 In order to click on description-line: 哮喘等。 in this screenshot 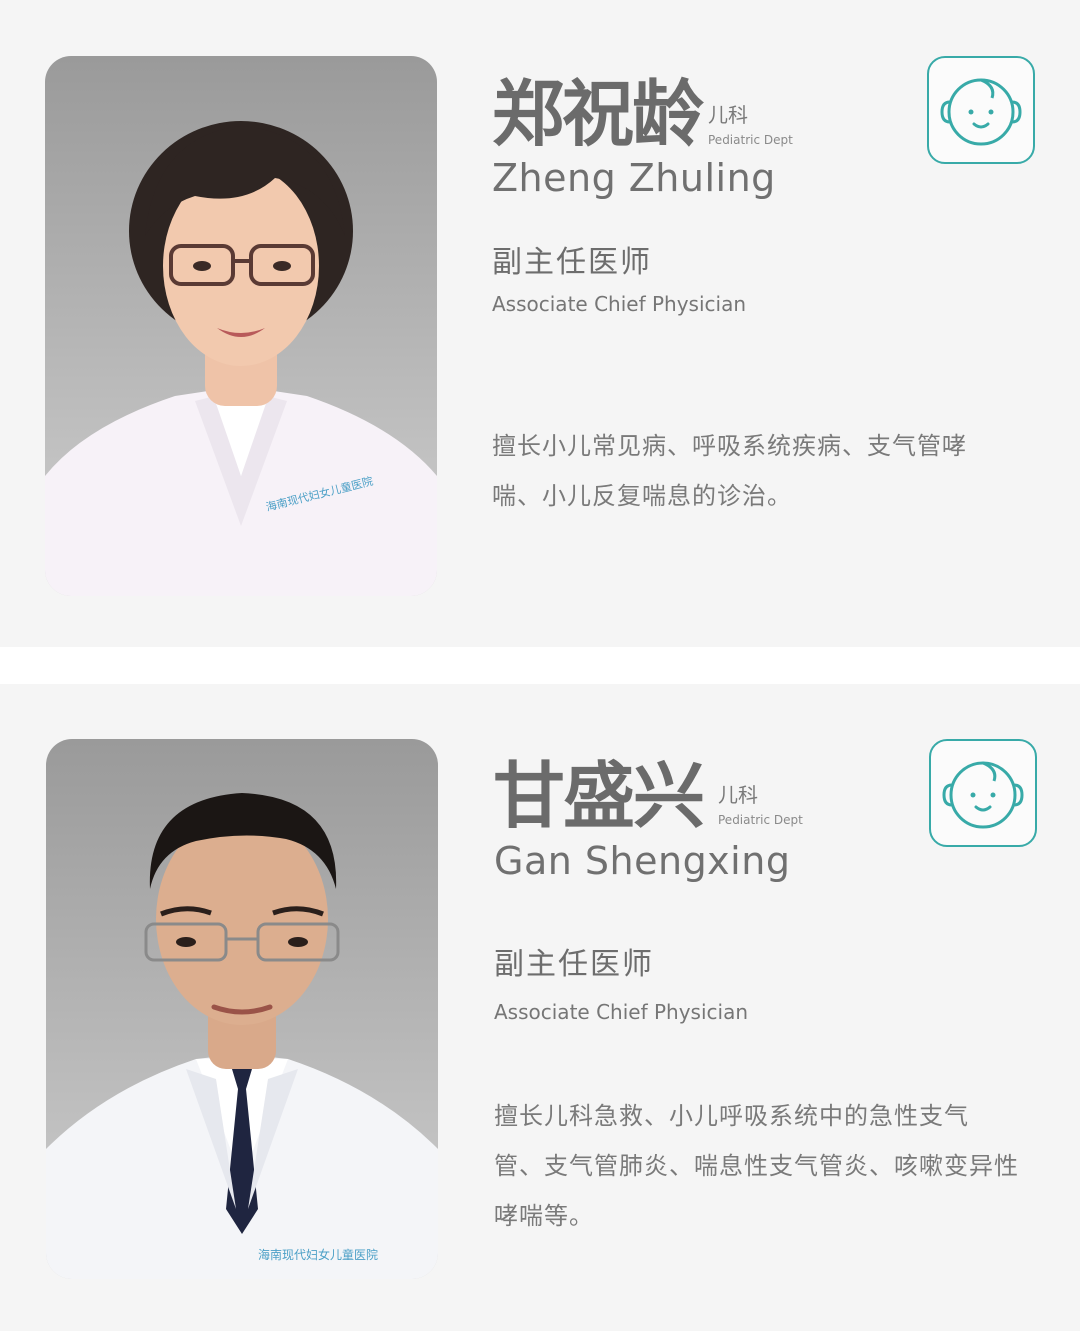, I will do `click(544, 1216)`.